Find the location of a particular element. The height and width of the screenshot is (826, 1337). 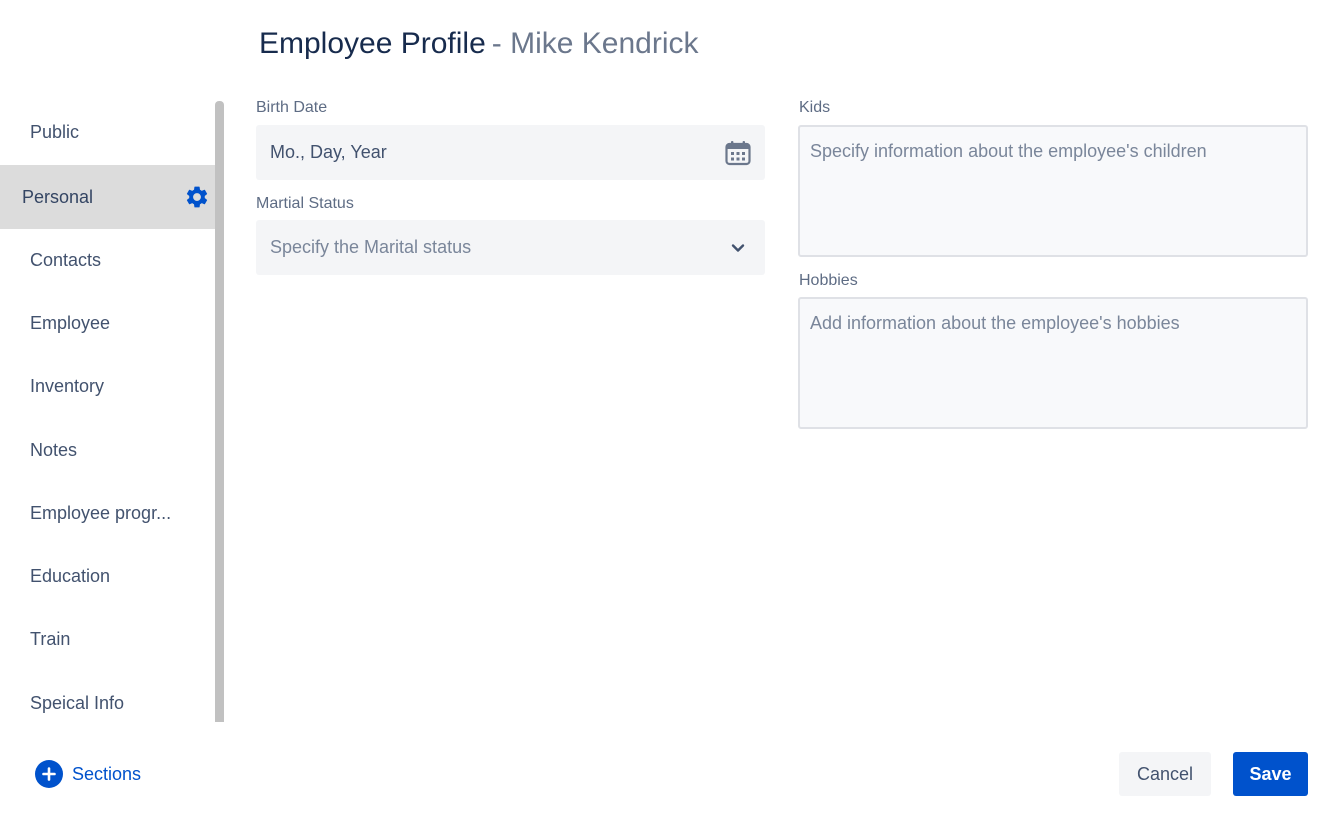

cancel-button: Cancel is located at coordinates (1165, 774).